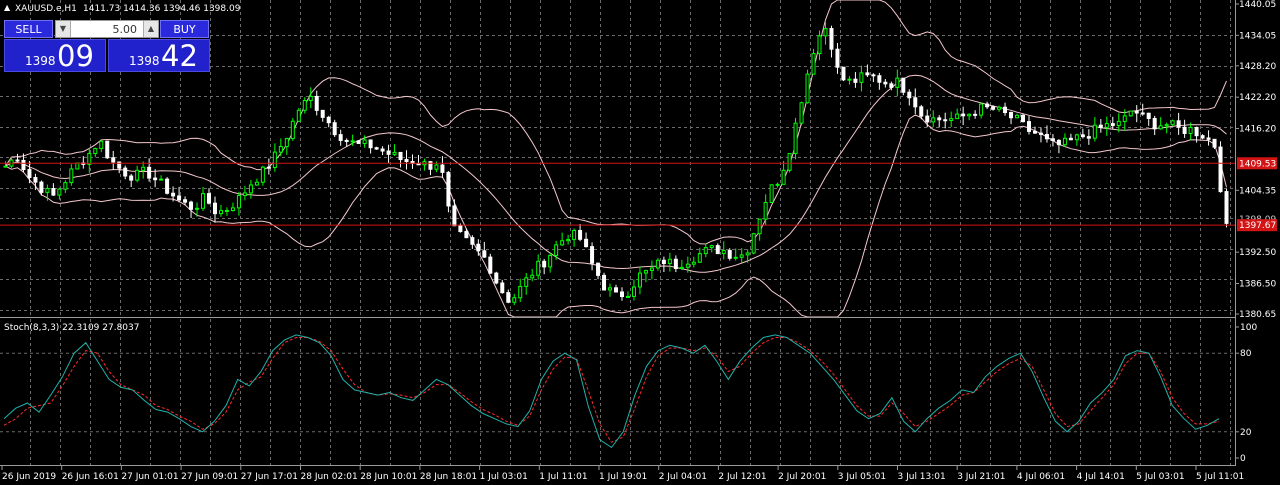 This screenshot has width=1280, height=485. Describe the element at coordinates (329, 477) in the screenshot. I see `time-tick-label: 28 Jun 02:01` at that location.